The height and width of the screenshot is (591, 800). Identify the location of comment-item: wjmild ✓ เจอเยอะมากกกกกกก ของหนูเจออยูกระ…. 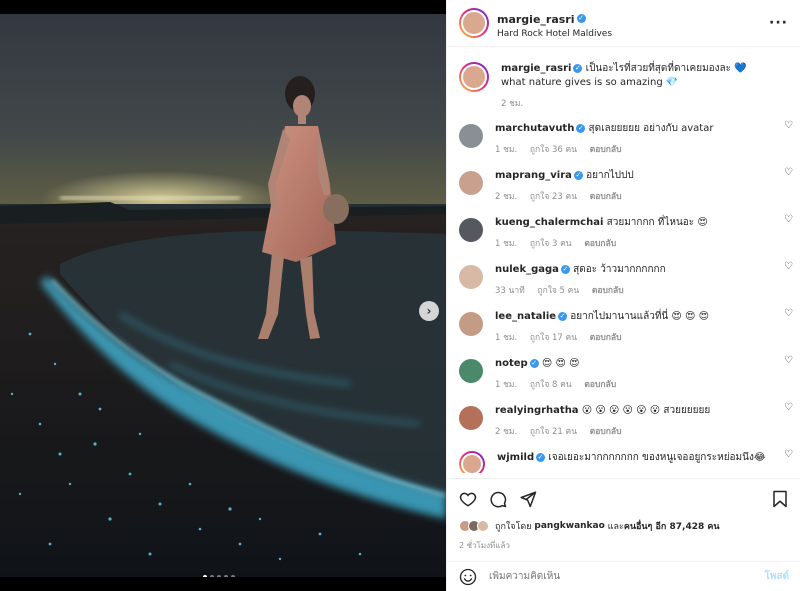
(623, 456).